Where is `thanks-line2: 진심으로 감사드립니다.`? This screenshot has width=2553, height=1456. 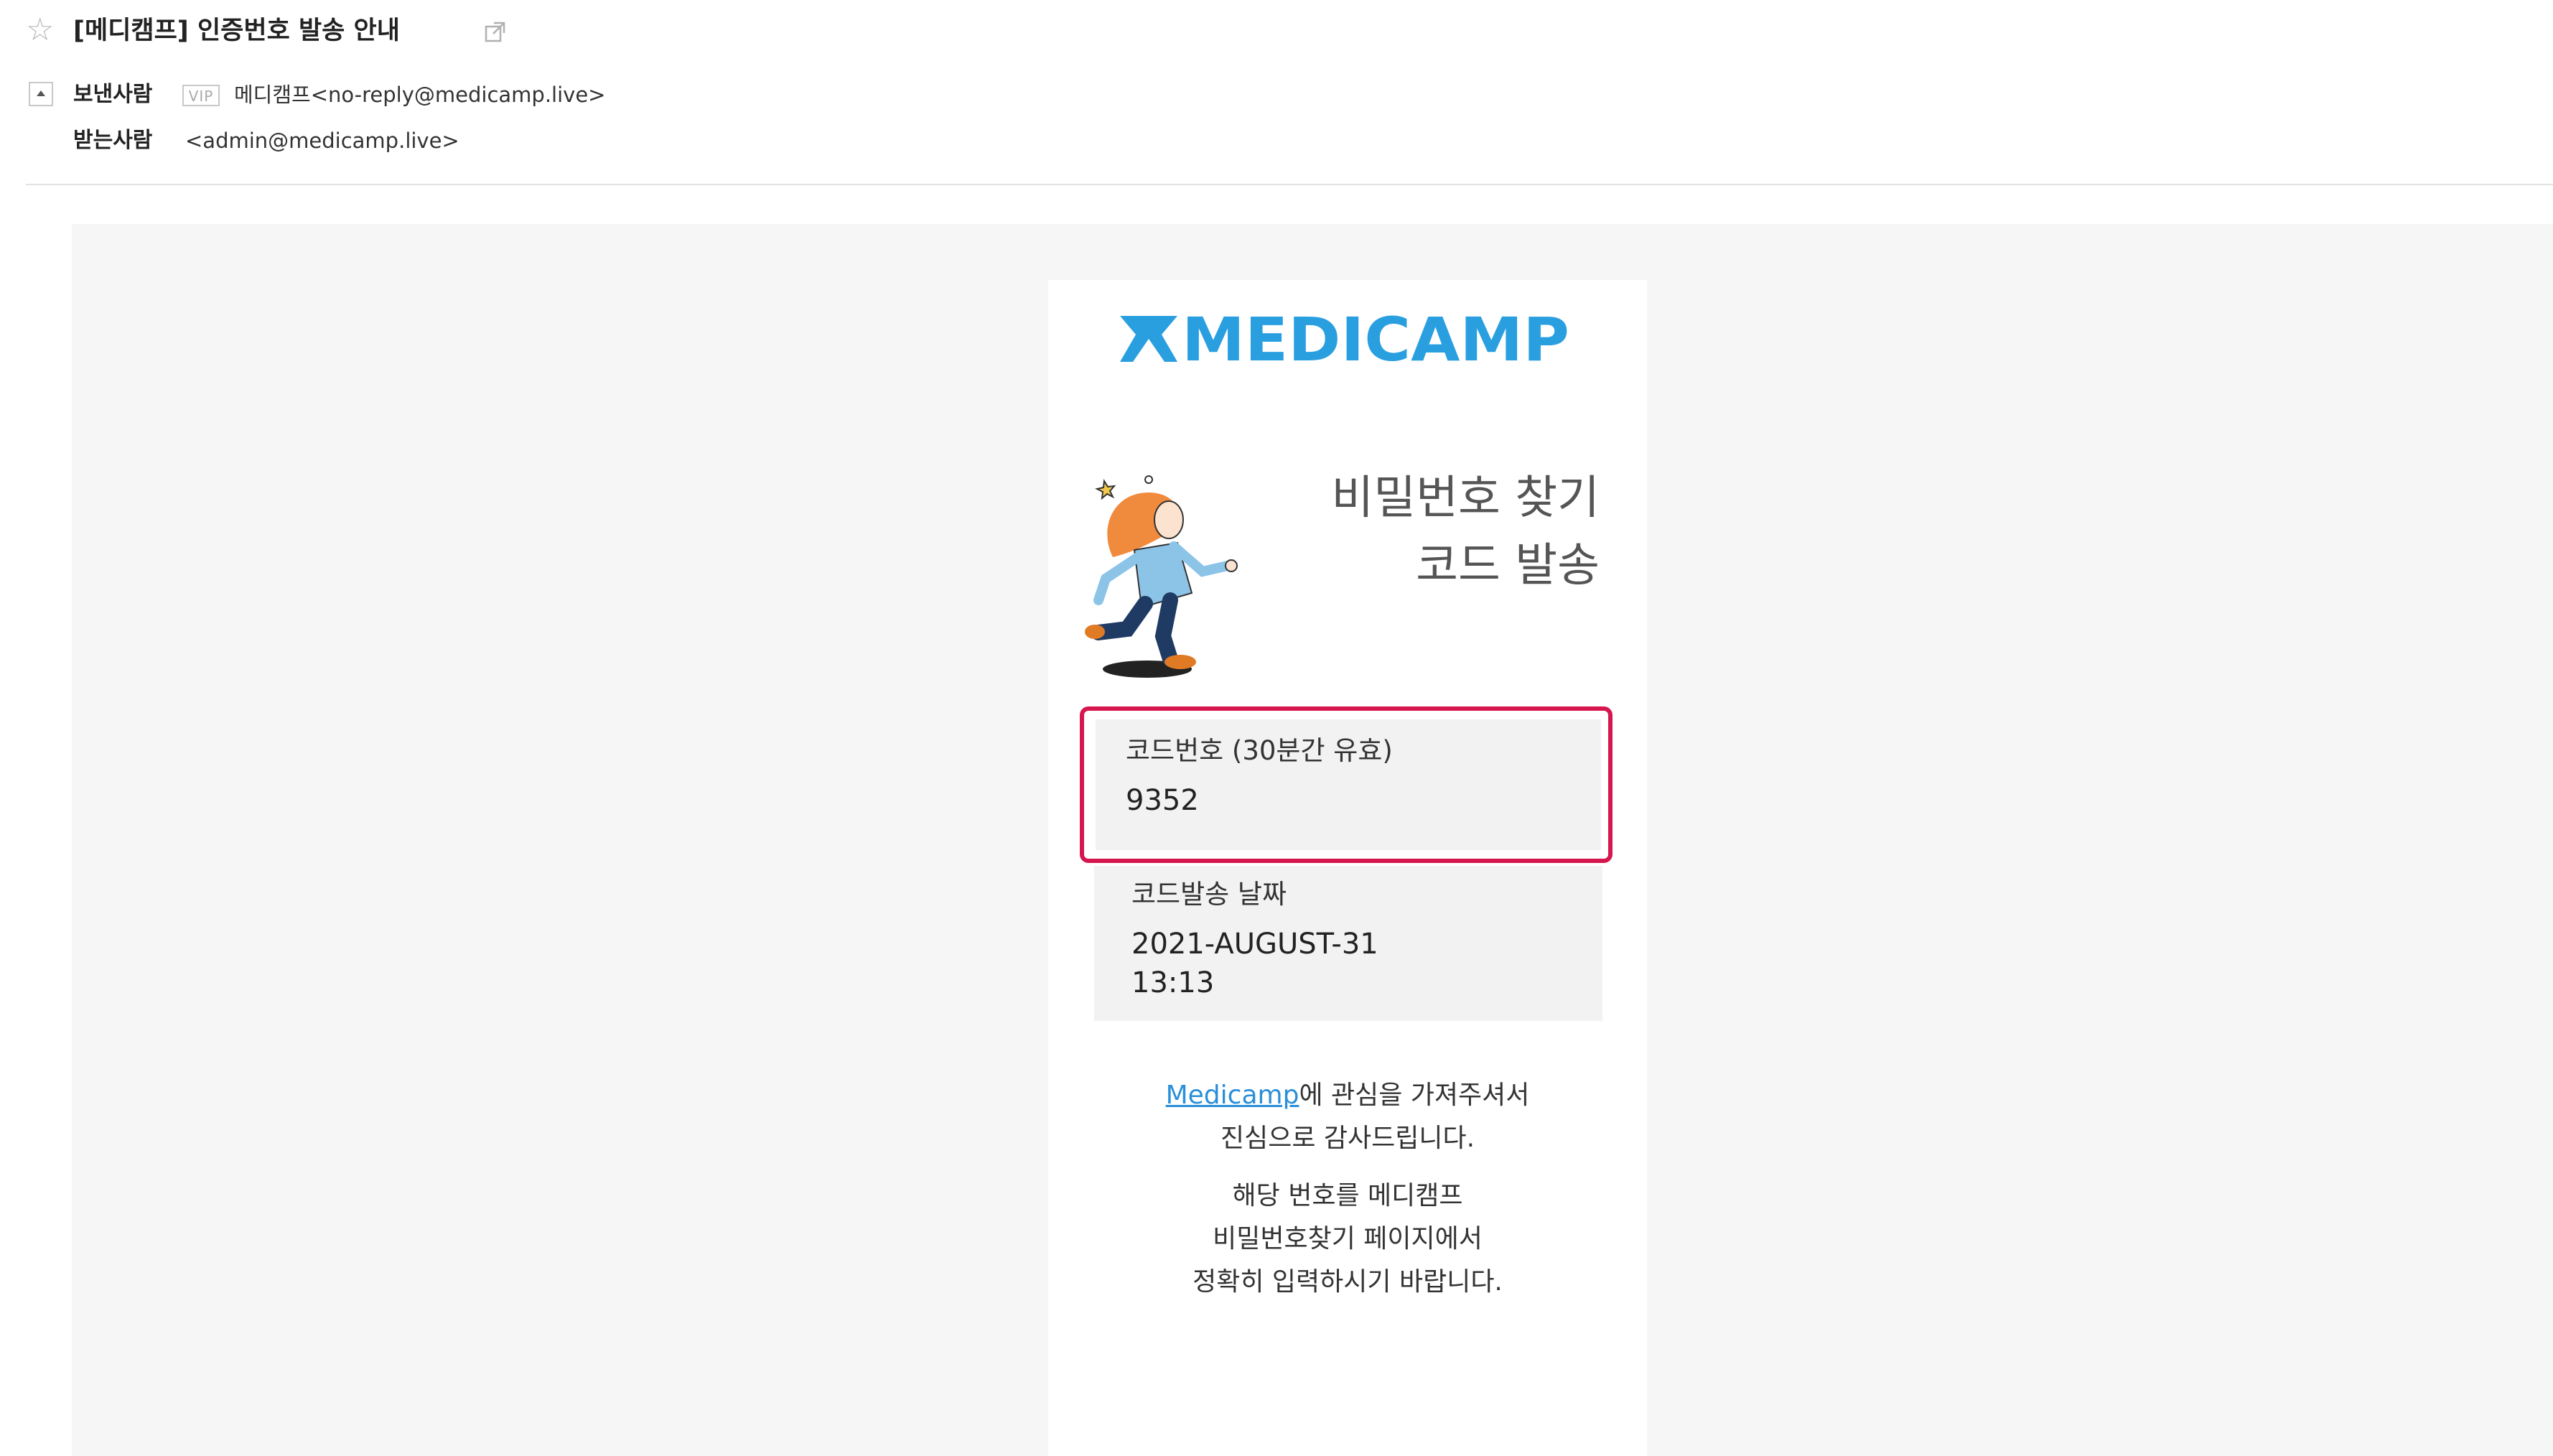 thanks-line2: 진심으로 감사드립니다. is located at coordinates (1347, 1138).